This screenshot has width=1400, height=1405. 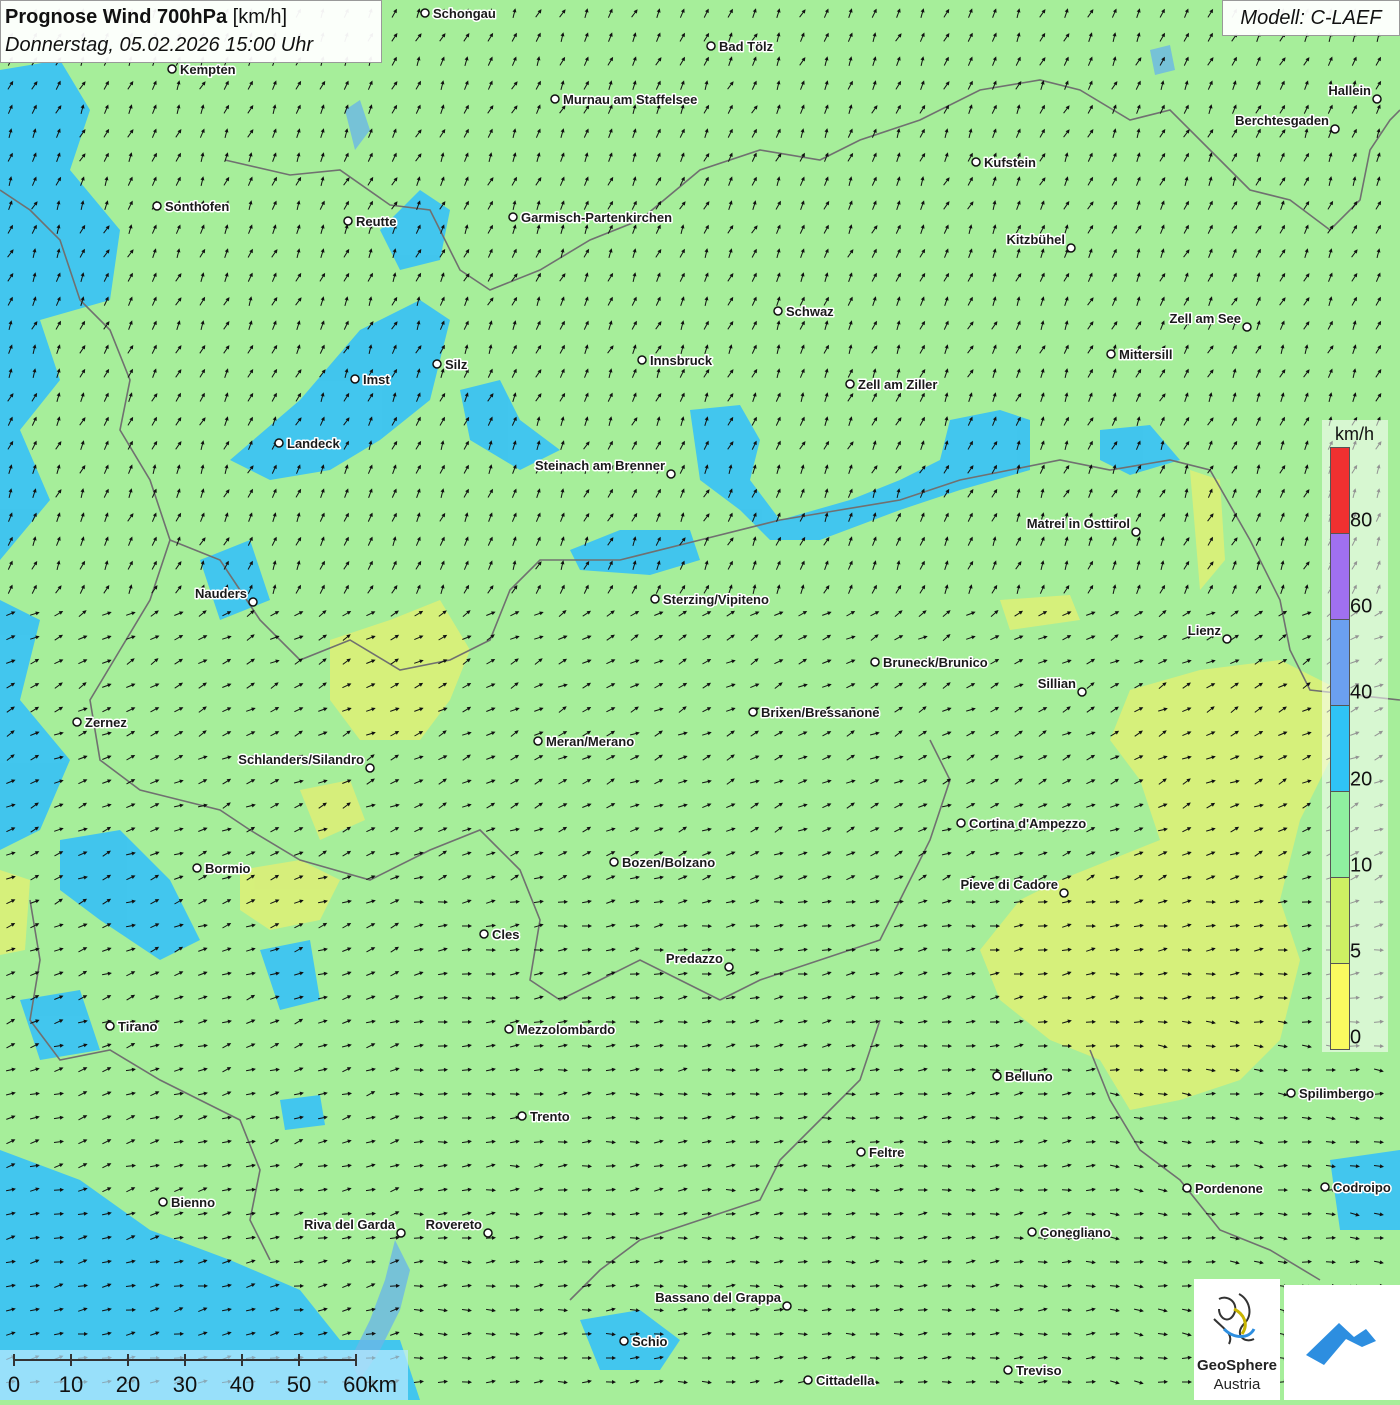 I want to click on calm-area-west-edge, so click(x=15, y=912).